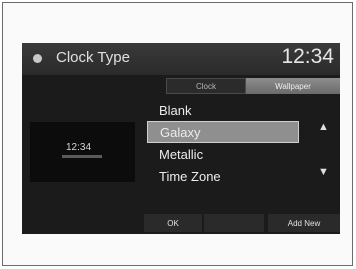 This screenshot has height=269, width=356. I want to click on screen-title: Clock Type, so click(93, 57).